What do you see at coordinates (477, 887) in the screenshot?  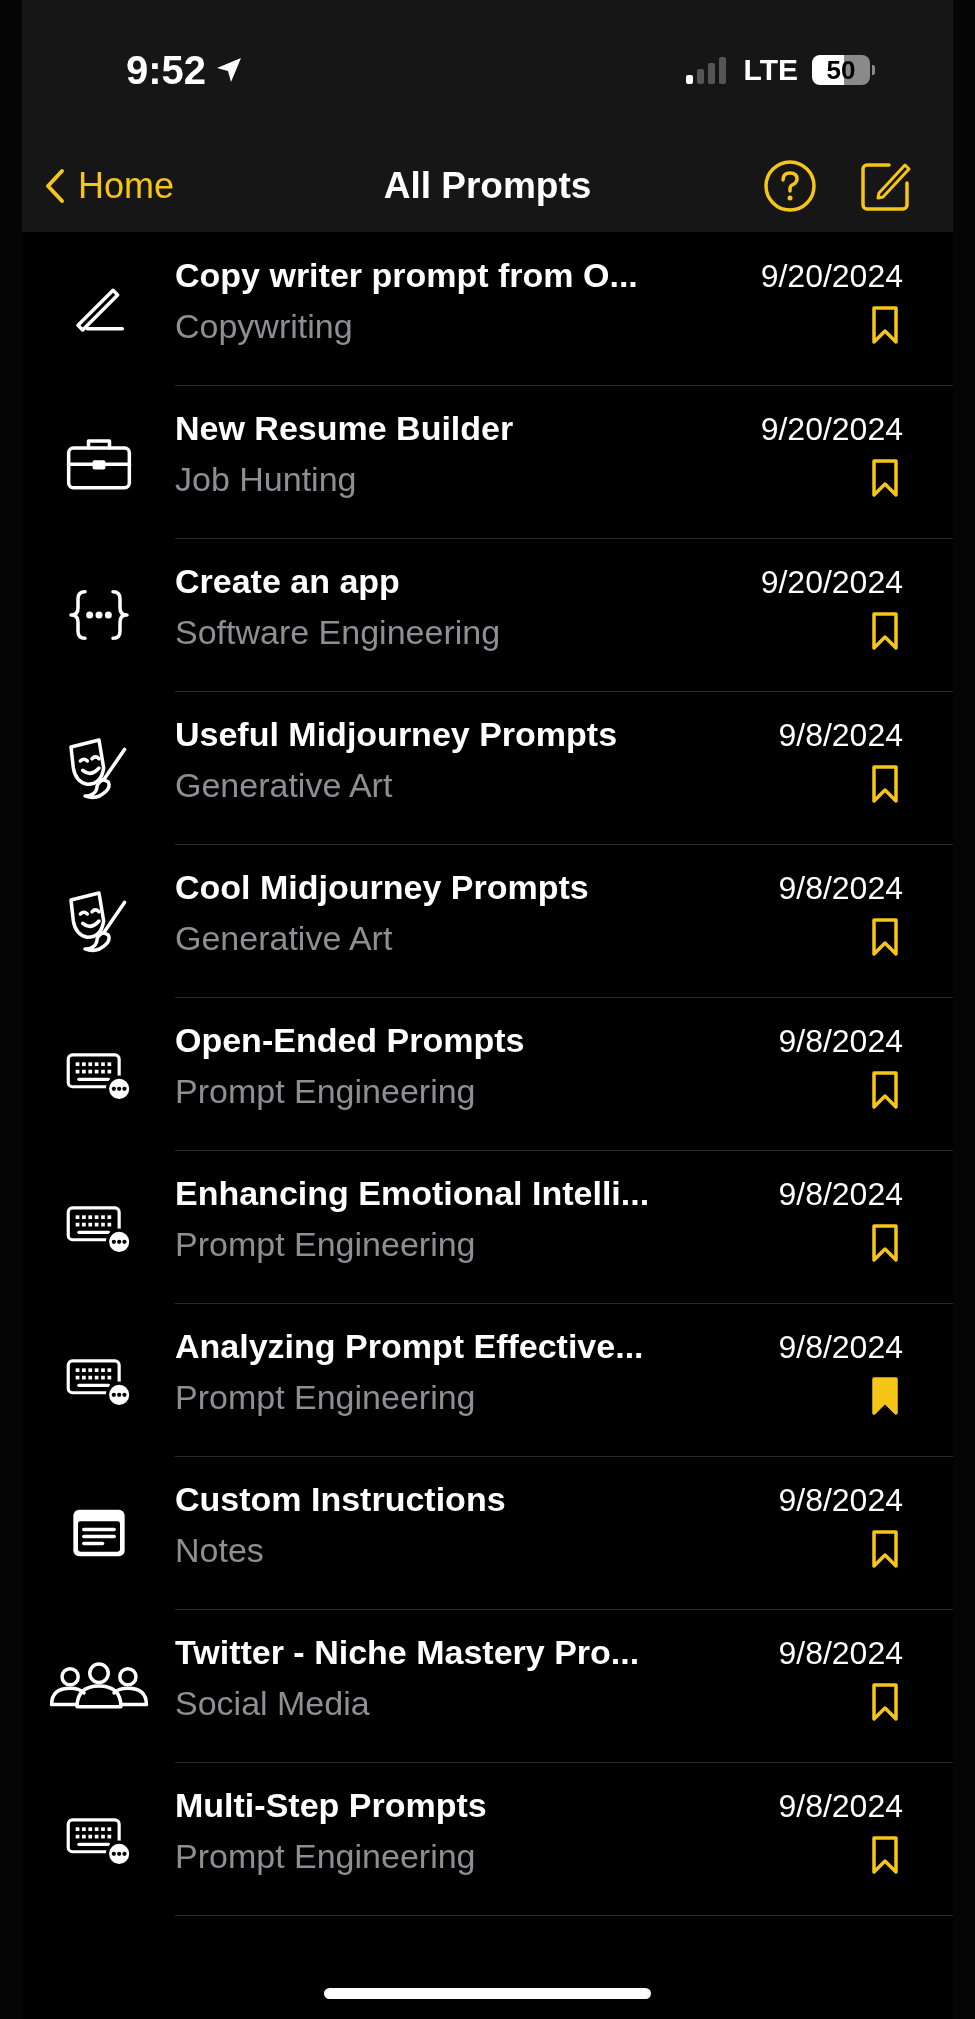 I see `prompt-title: Cool Midjourney Prompts` at bounding box center [477, 887].